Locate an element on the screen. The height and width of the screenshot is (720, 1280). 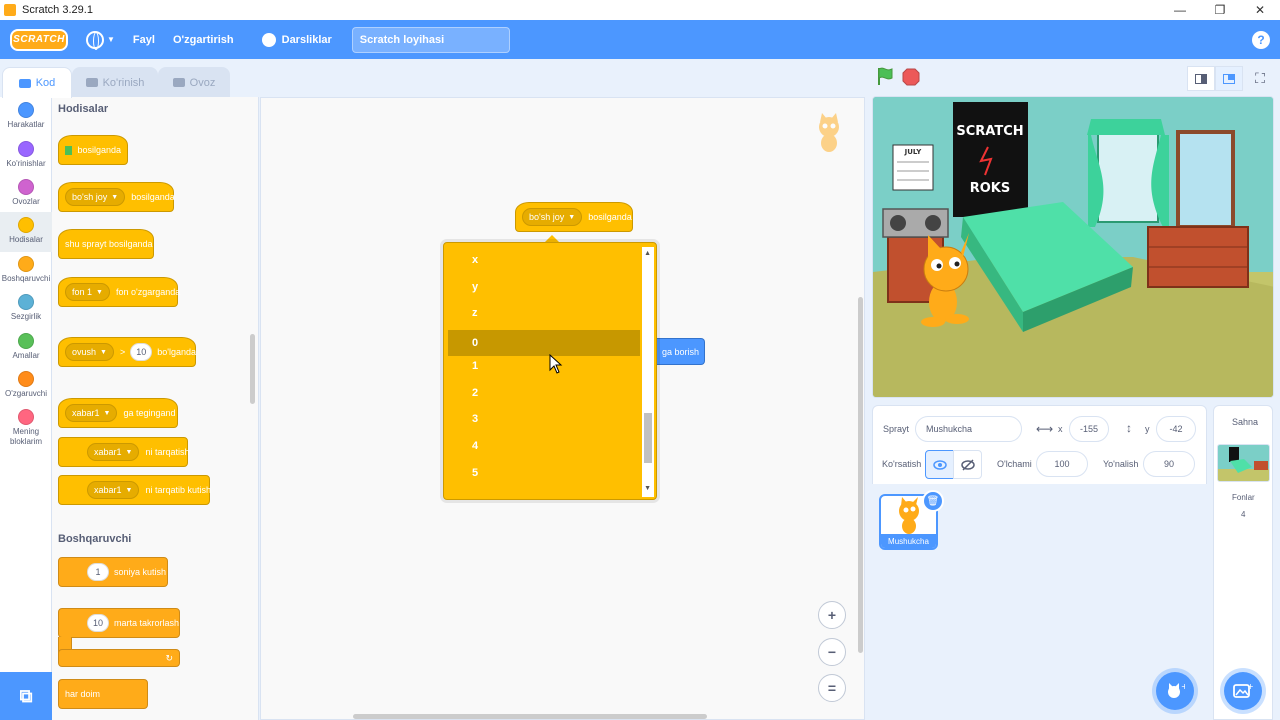
broadcast-block: xabar1 ▼ ni tarqatish is located at coordinates (124, 452).